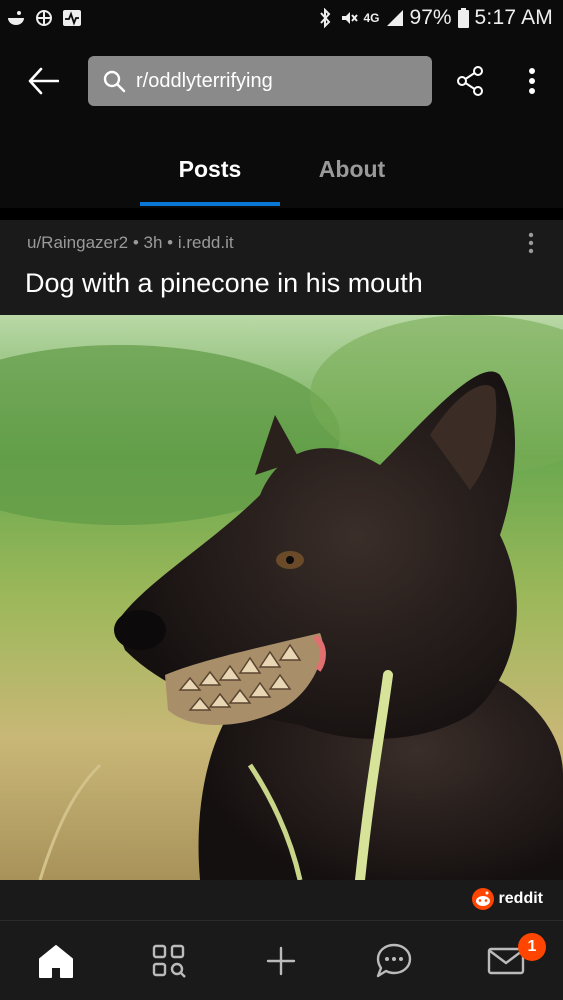  Describe the element at coordinates (130, 242) in the screenshot. I see `post-meta: u/Raingazer2 • 3h • i.redd.it` at that location.